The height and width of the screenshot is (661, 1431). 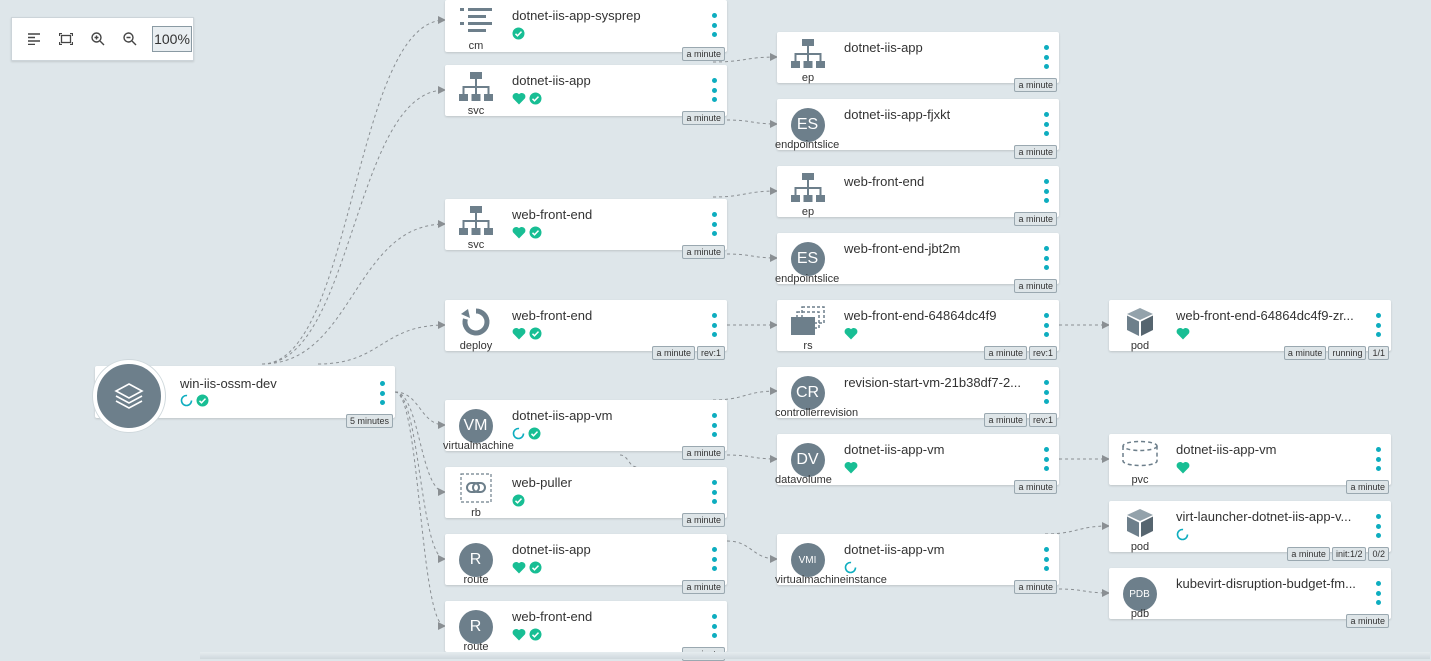 What do you see at coordinates (1250, 464) in the screenshot?
I see `resource-node-pvc: pvc dotnet-iis-app-vm a minute` at bounding box center [1250, 464].